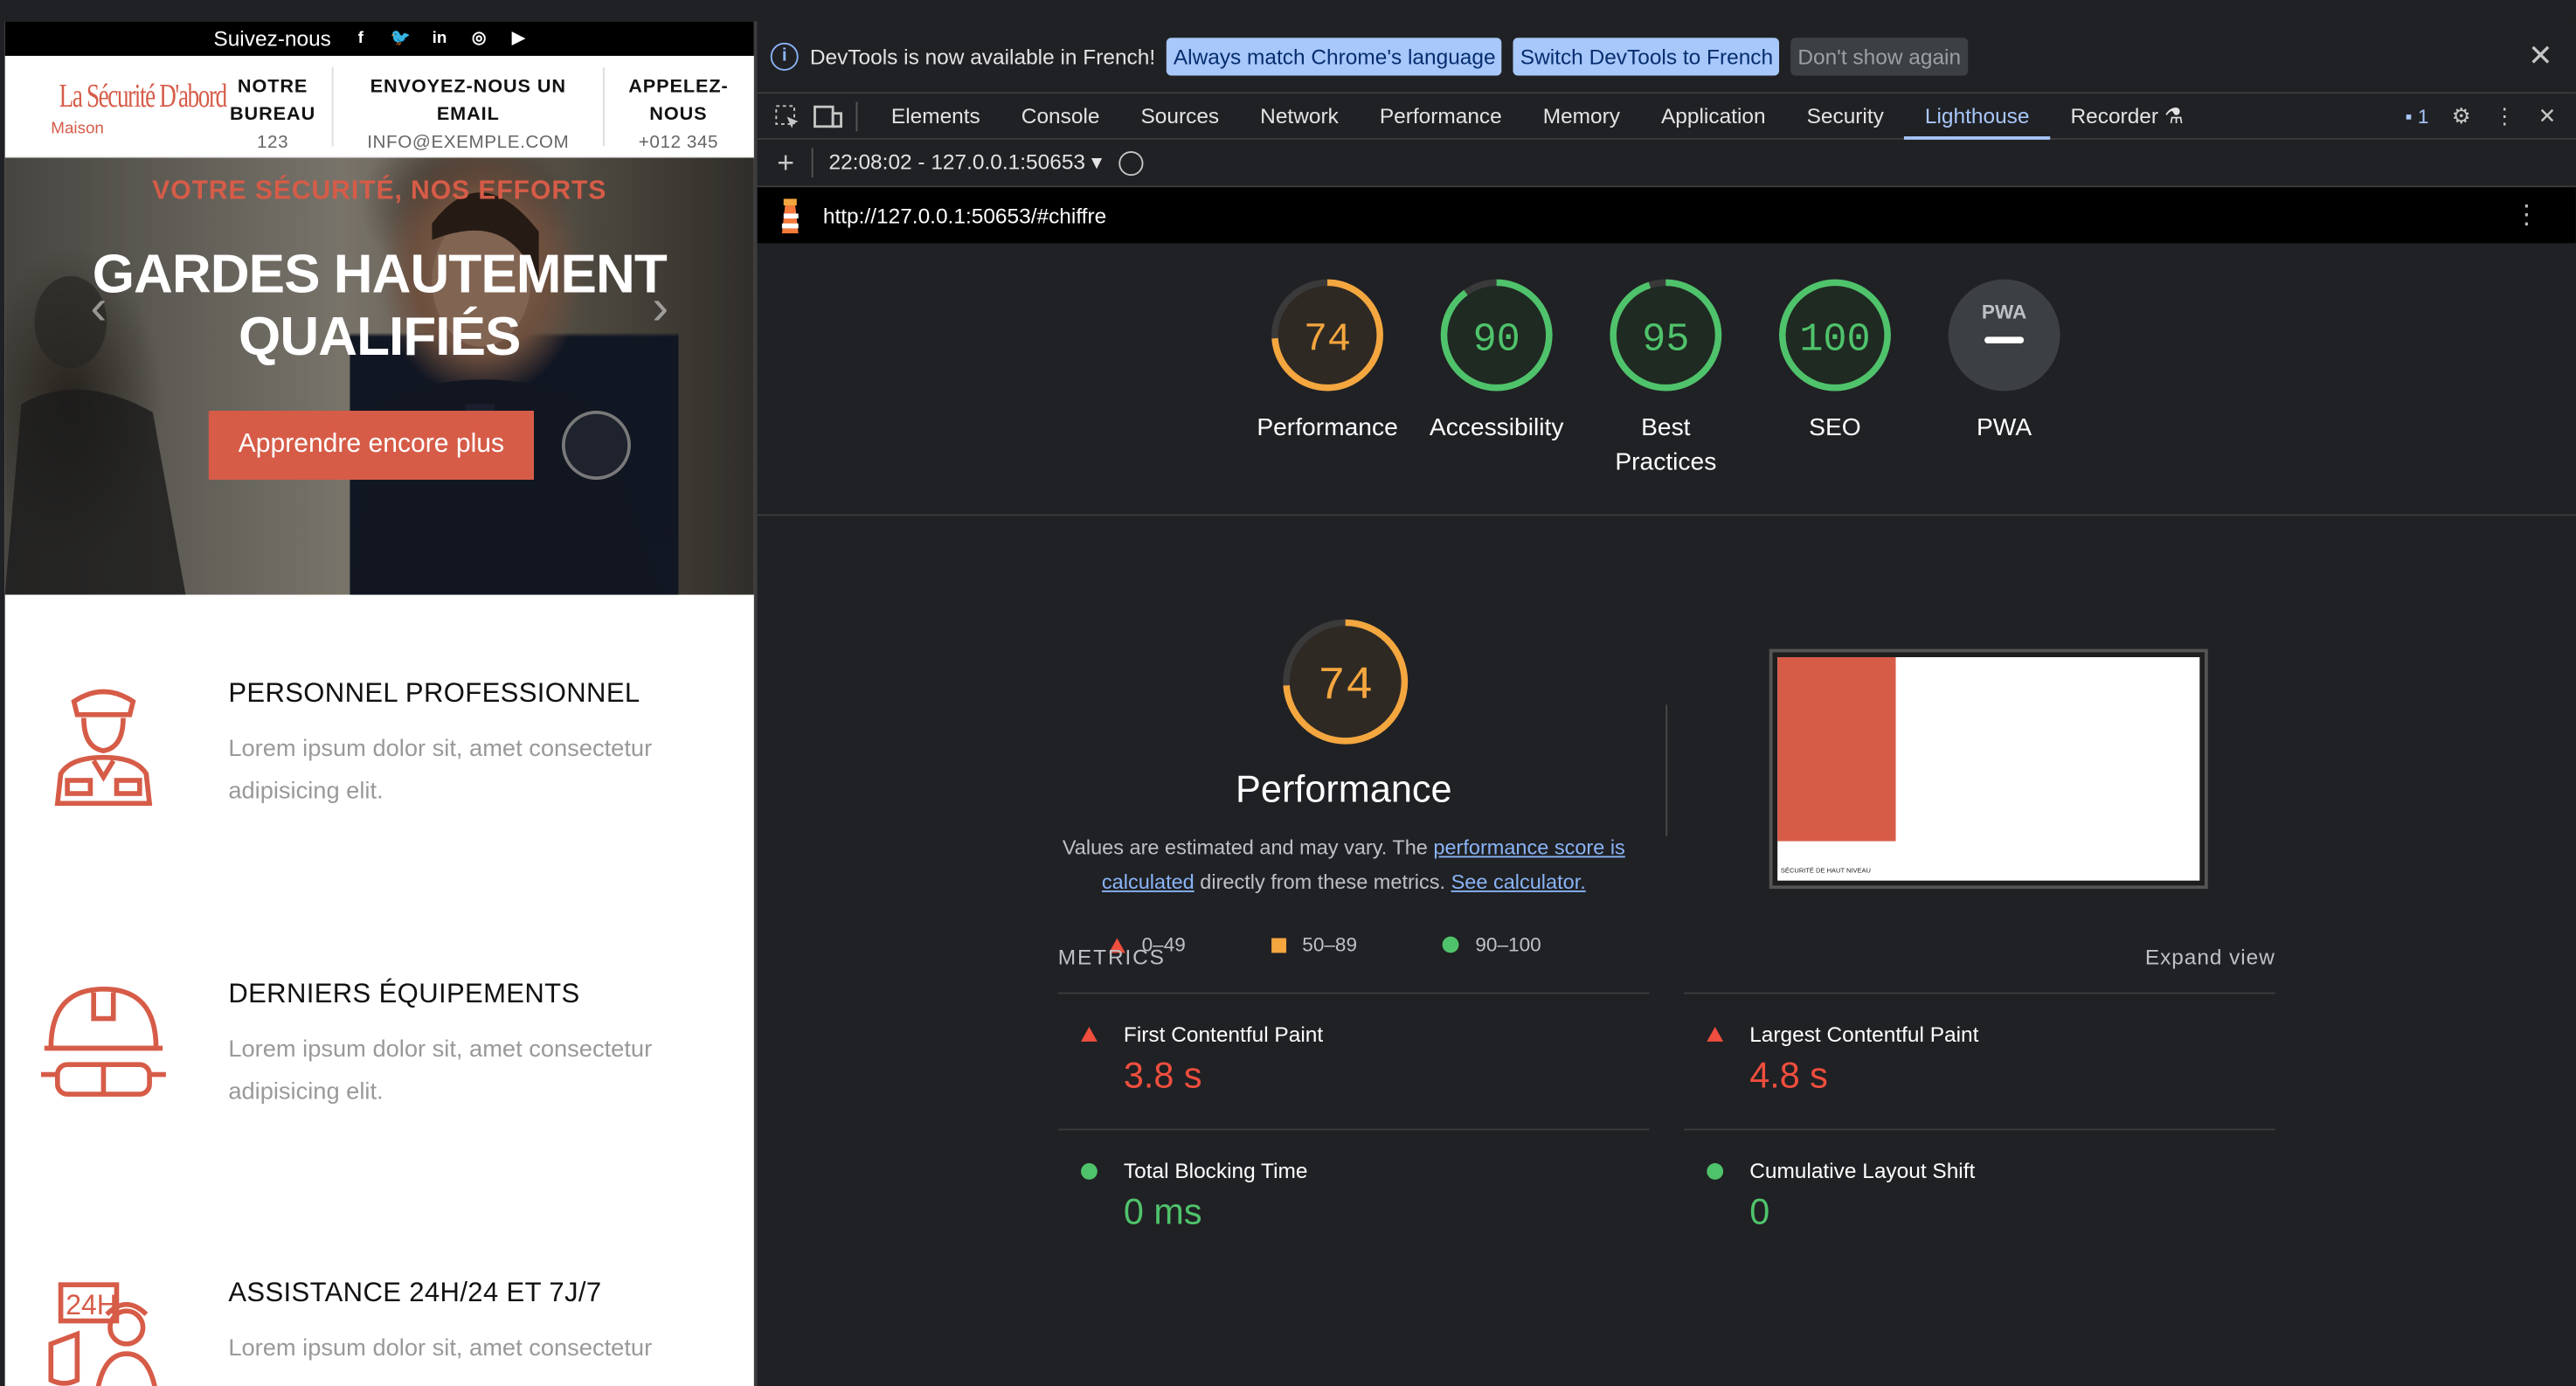  I want to click on site-logo: La Sécurité D'abord Maison, so click(116, 106).